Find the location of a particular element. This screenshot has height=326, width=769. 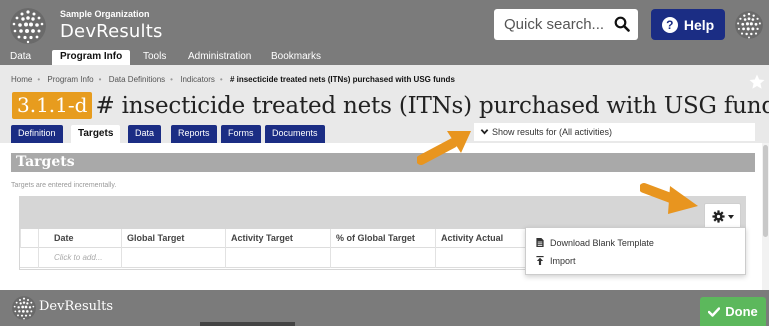

organization-name: Sample Organization is located at coordinates (105, 14).